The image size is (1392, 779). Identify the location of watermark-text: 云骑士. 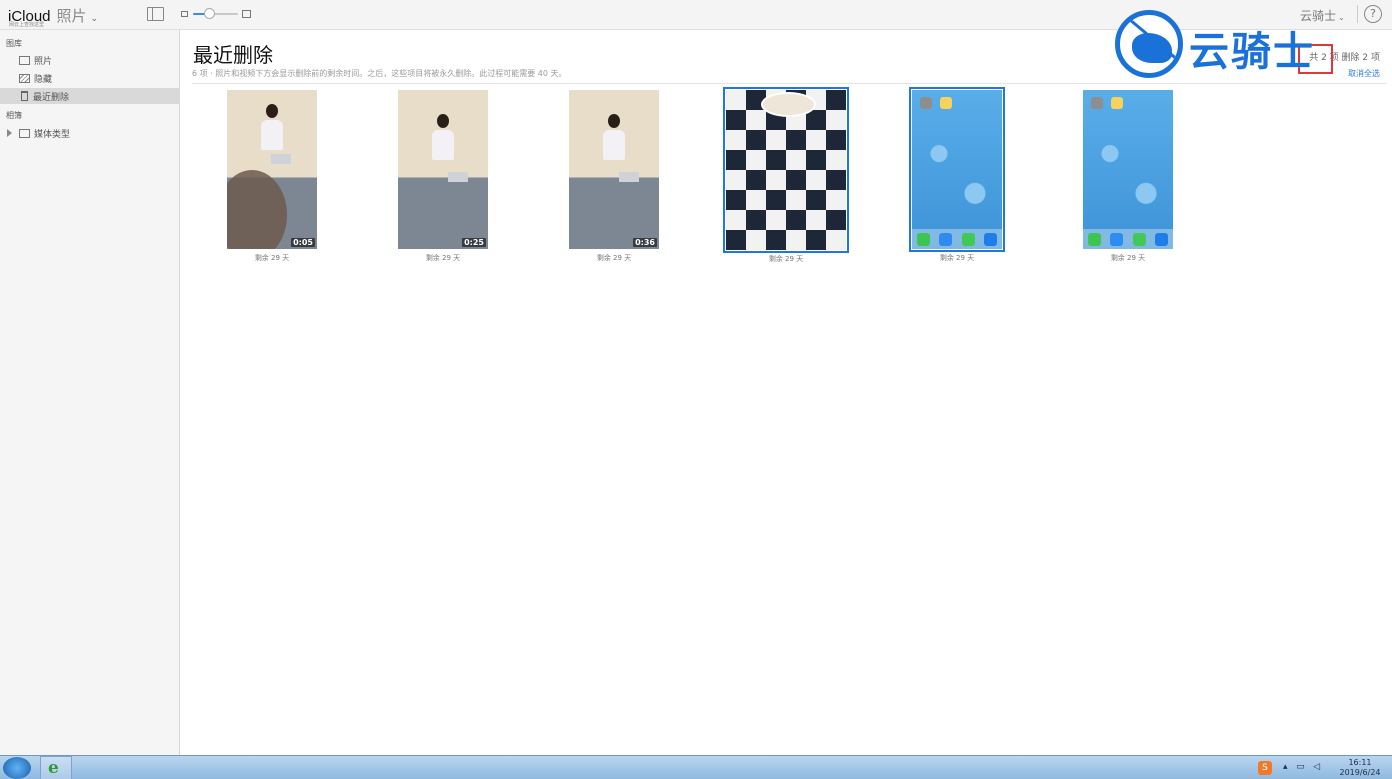
(1252, 52).